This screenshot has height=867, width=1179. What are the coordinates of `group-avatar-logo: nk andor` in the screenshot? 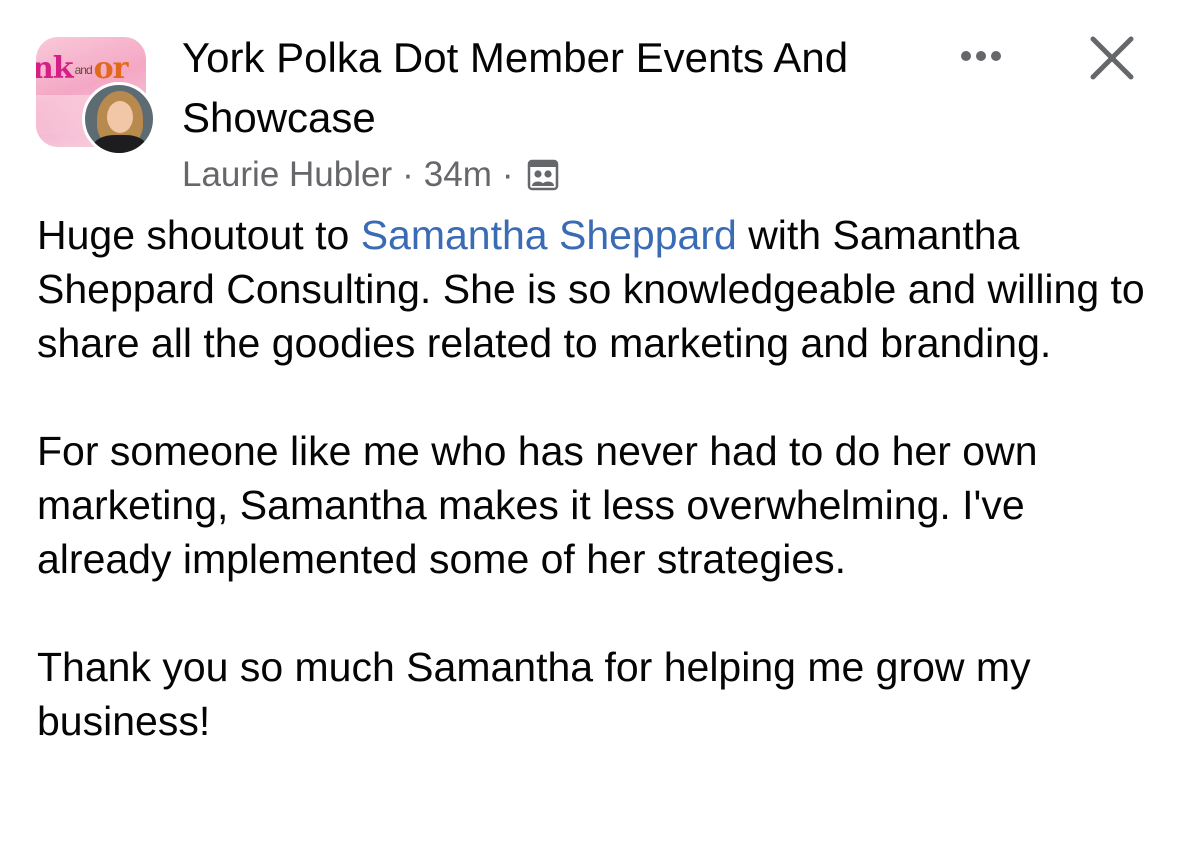 It's located at (82, 68).